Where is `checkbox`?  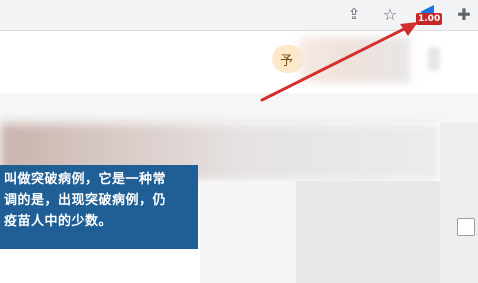
checkbox is located at coordinates (466, 227).